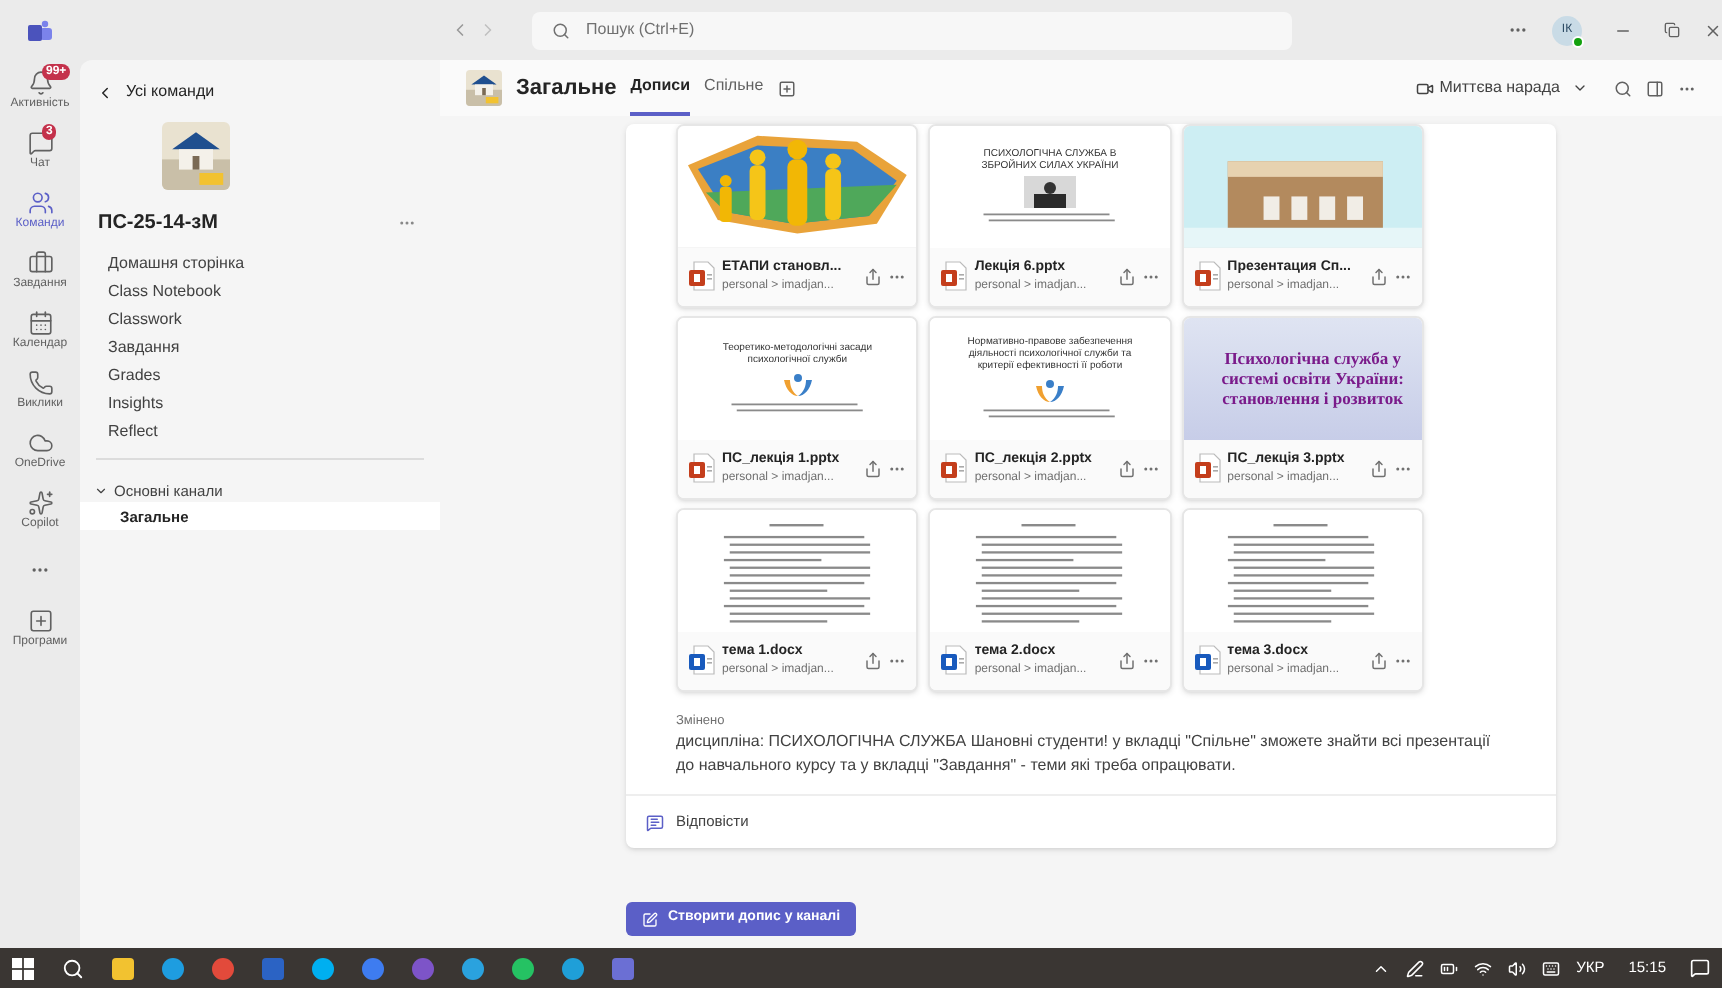 This screenshot has height=988, width=1722. Describe the element at coordinates (23, 968) in the screenshot. I see `windows-logo-icon` at that location.